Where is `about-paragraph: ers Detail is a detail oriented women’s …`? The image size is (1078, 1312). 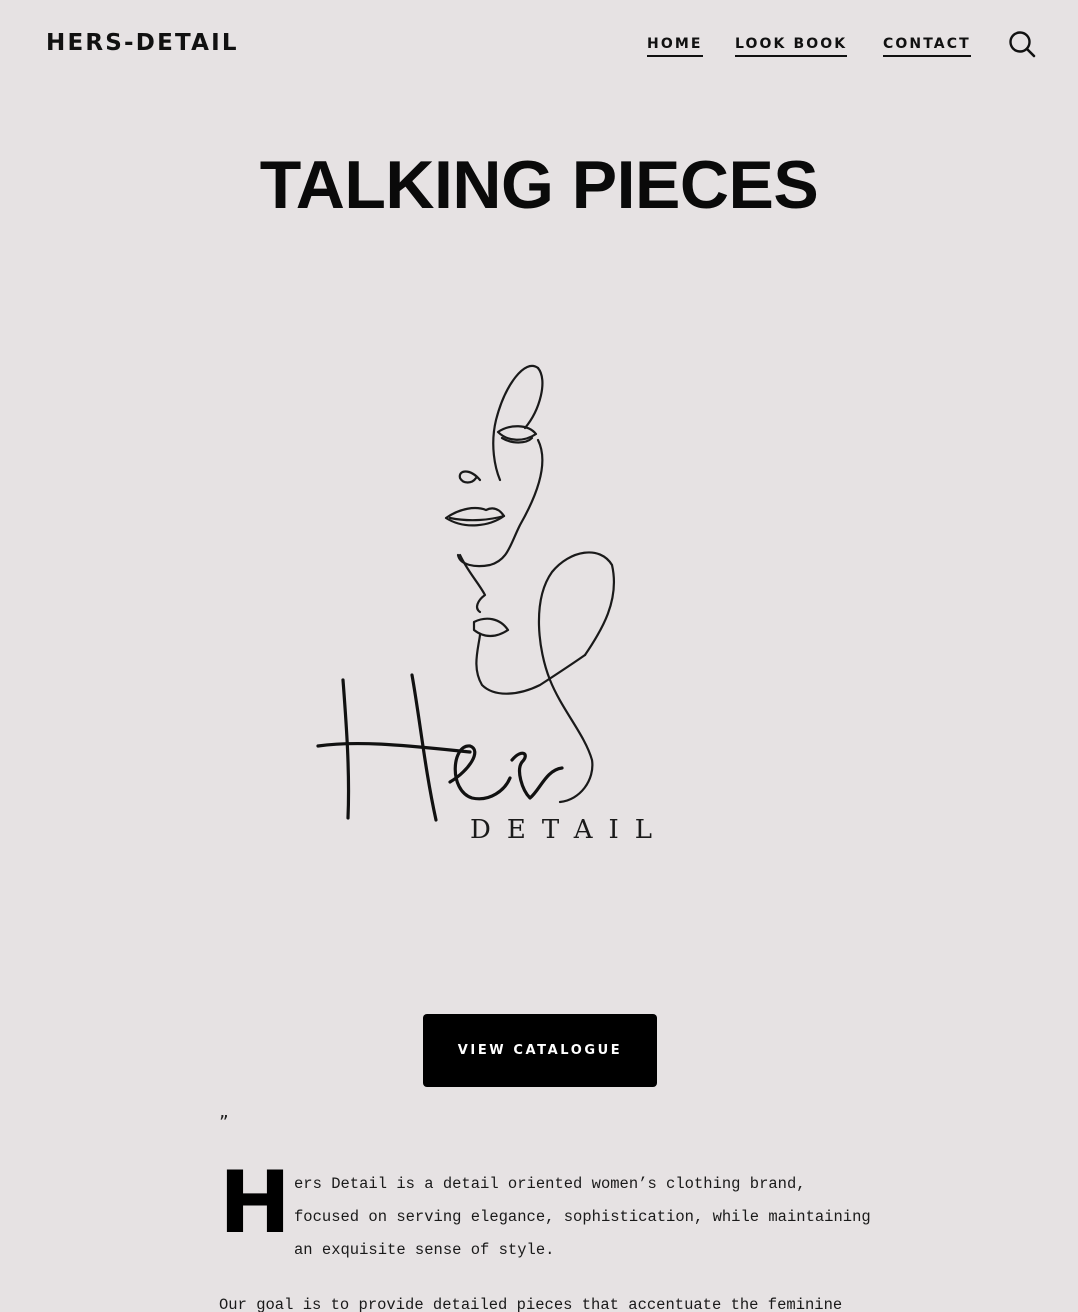 about-paragraph: ers Detail is a detail oriented women’s … is located at coordinates (582, 1217).